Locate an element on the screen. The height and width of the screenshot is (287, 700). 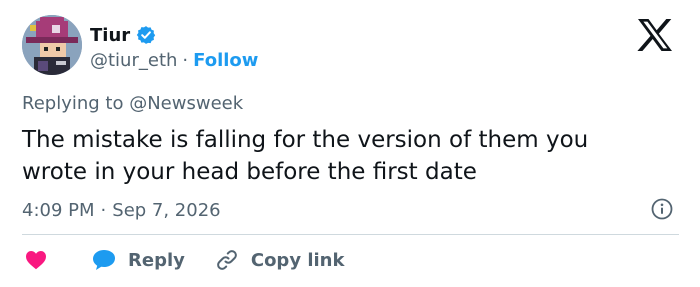
tweet-timestamp: 4:09 PM · Sep 7, 2026 is located at coordinates (121, 210).